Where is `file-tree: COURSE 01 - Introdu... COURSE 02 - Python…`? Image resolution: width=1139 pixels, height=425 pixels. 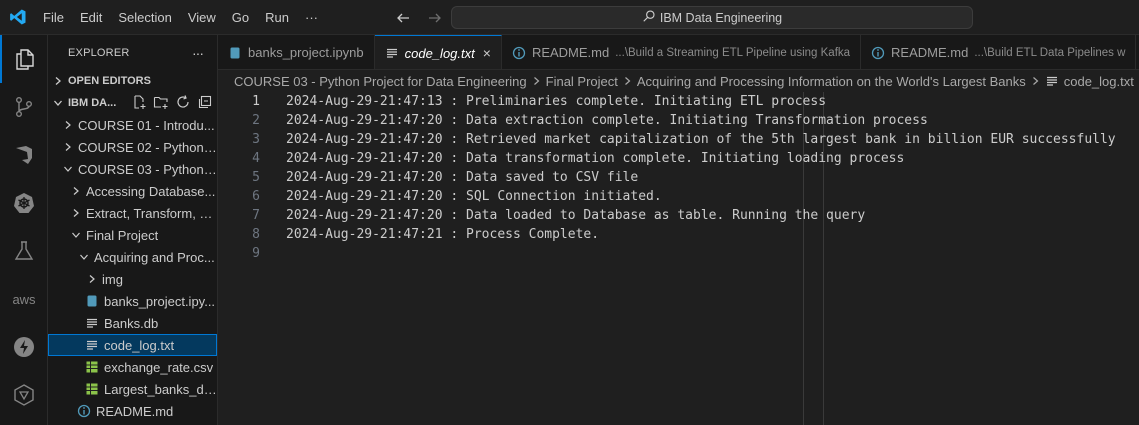
file-tree: COURSE 01 - Introdu... COURSE 02 - Python… is located at coordinates (132, 268).